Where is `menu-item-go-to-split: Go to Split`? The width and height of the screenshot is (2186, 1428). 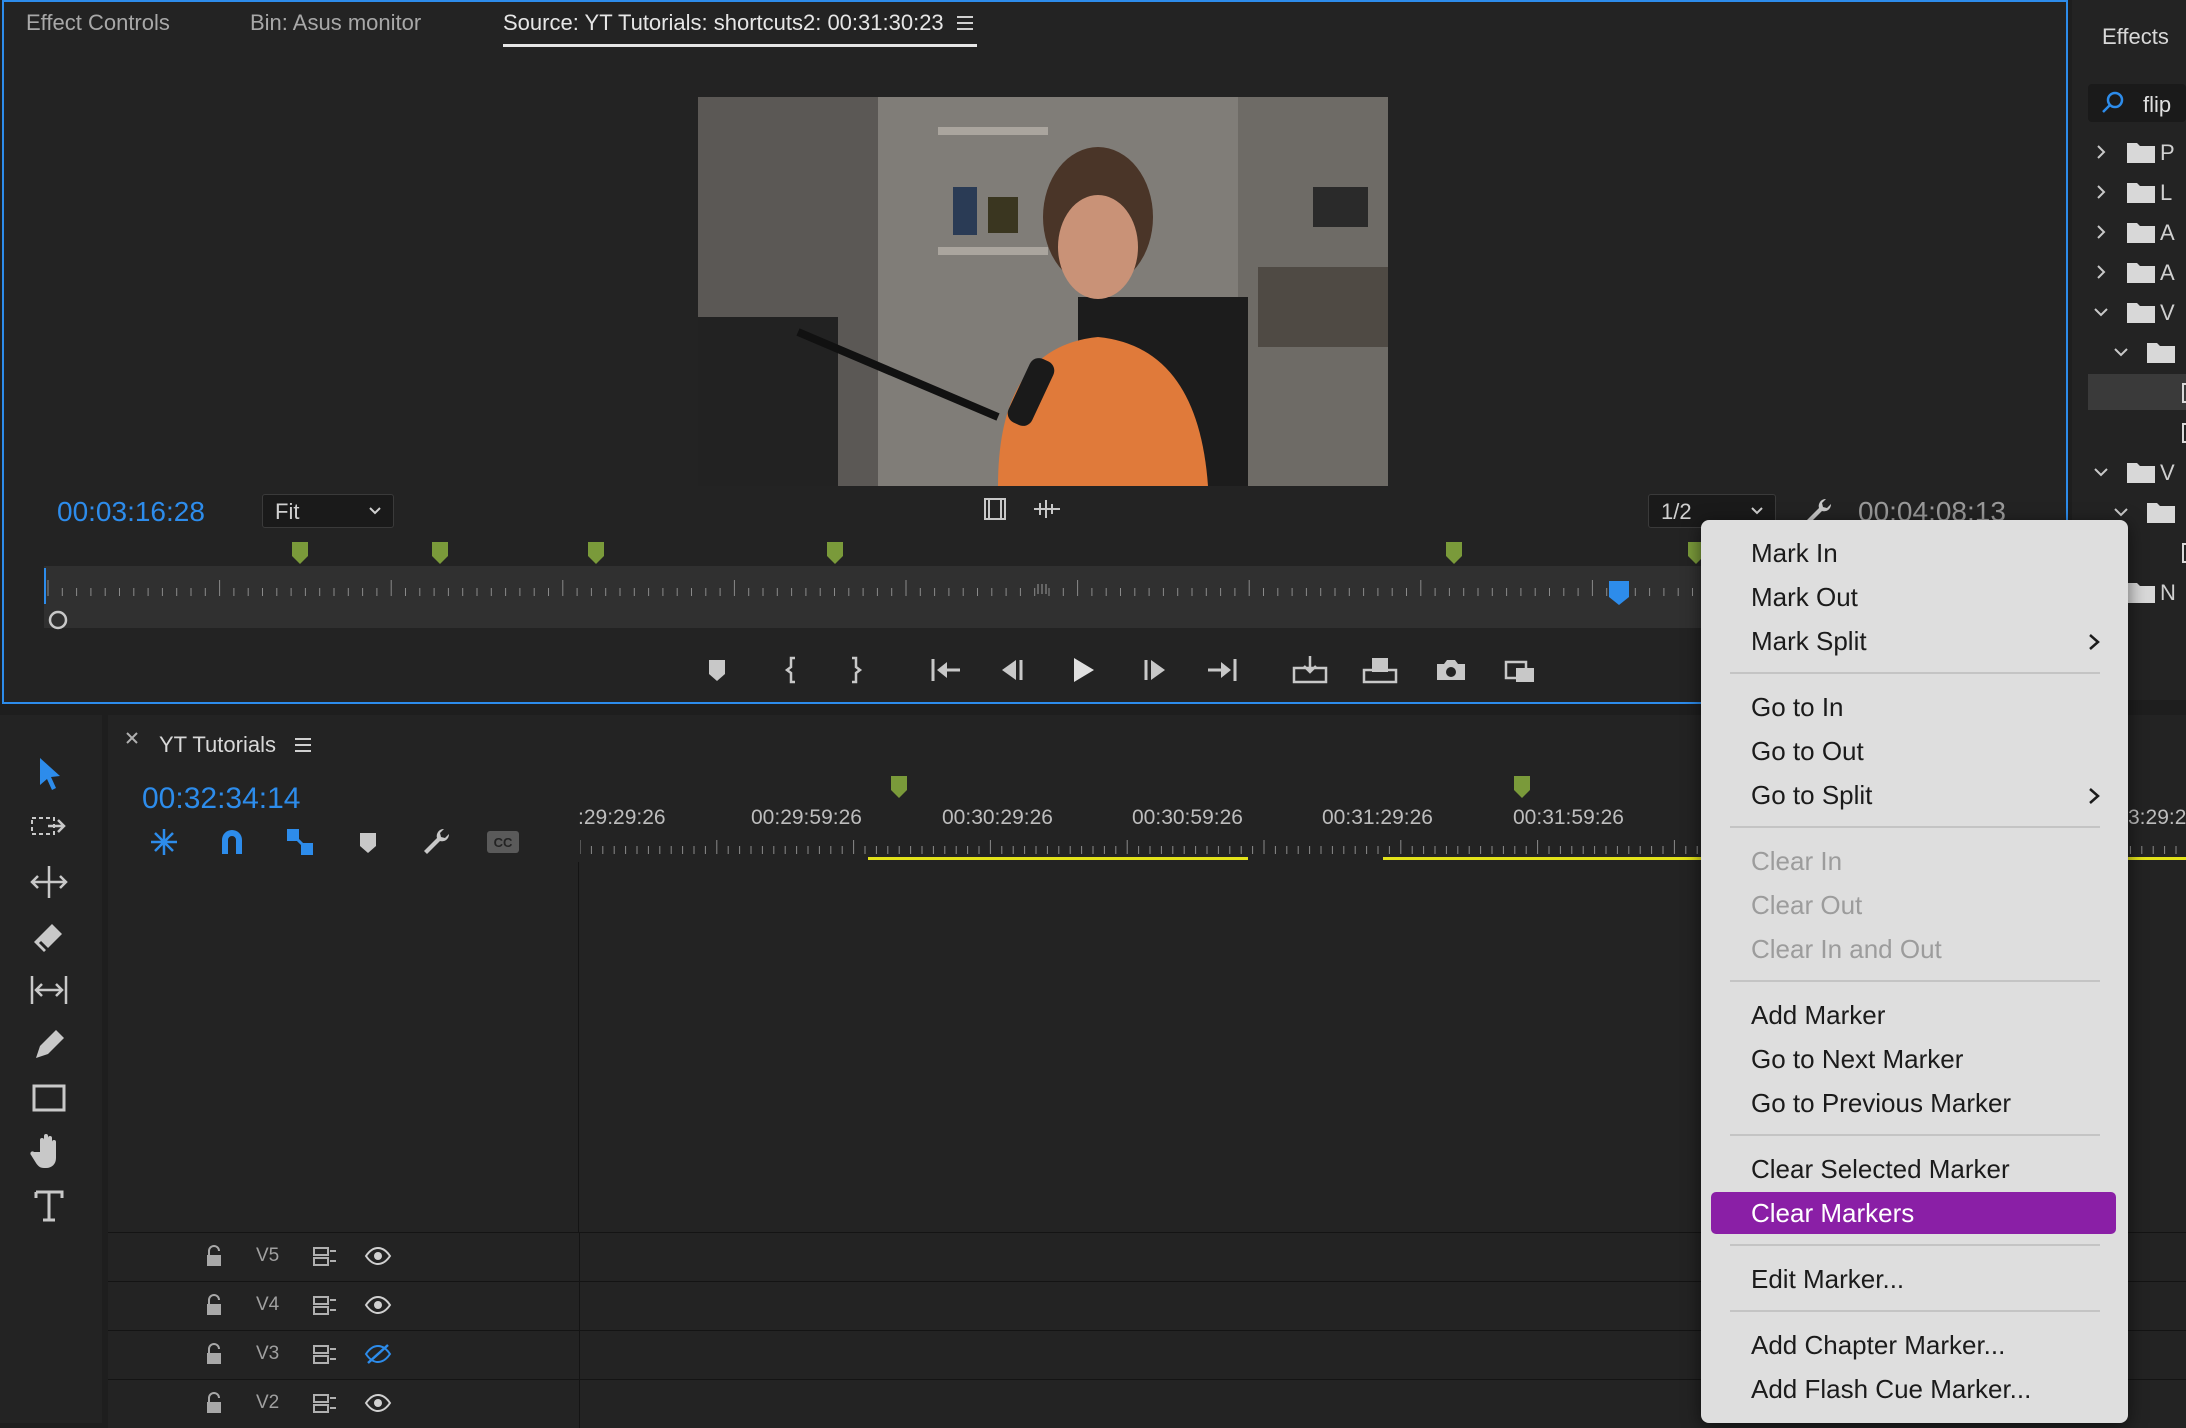 menu-item-go-to-split: Go to Split is located at coordinates (1913, 795).